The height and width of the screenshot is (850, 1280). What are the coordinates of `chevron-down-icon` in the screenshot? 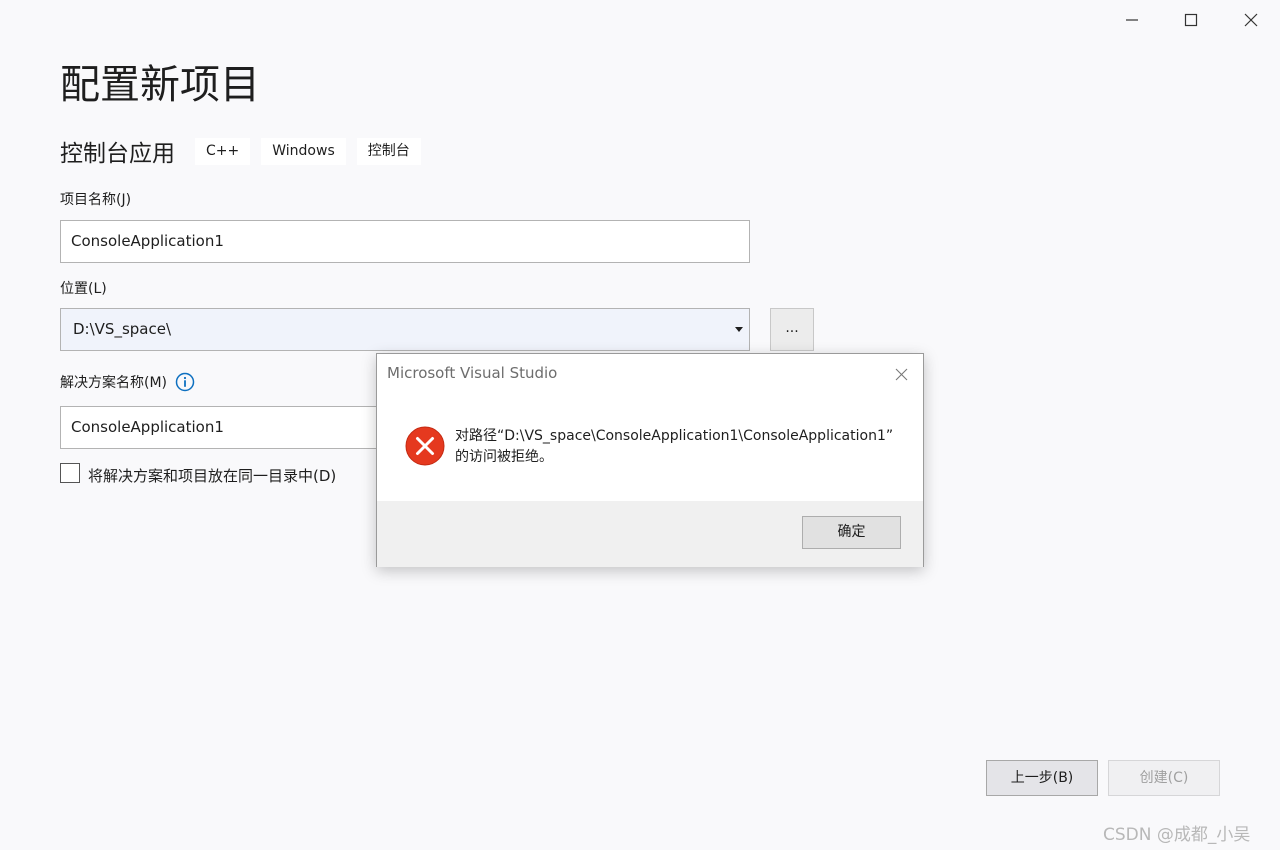 It's located at (739, 329).